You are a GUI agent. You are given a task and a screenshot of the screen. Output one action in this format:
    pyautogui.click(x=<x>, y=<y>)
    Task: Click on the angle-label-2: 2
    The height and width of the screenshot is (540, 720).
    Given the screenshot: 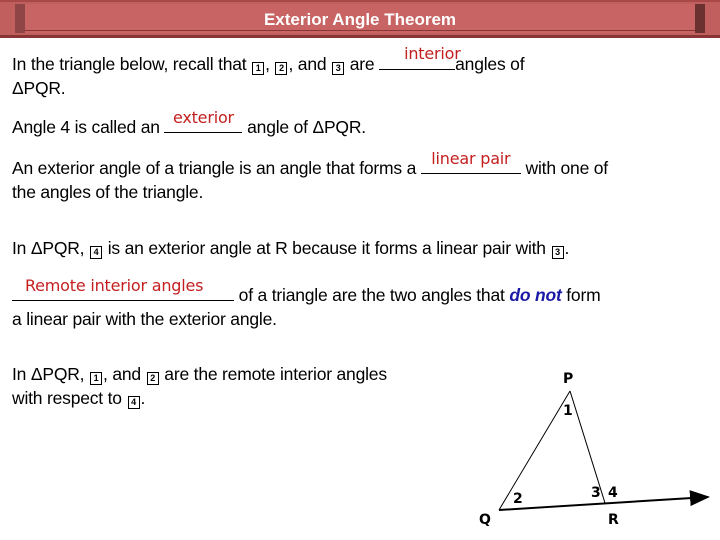 What is the action you would take?
    pyautogui.click(x=518, y=499)
    